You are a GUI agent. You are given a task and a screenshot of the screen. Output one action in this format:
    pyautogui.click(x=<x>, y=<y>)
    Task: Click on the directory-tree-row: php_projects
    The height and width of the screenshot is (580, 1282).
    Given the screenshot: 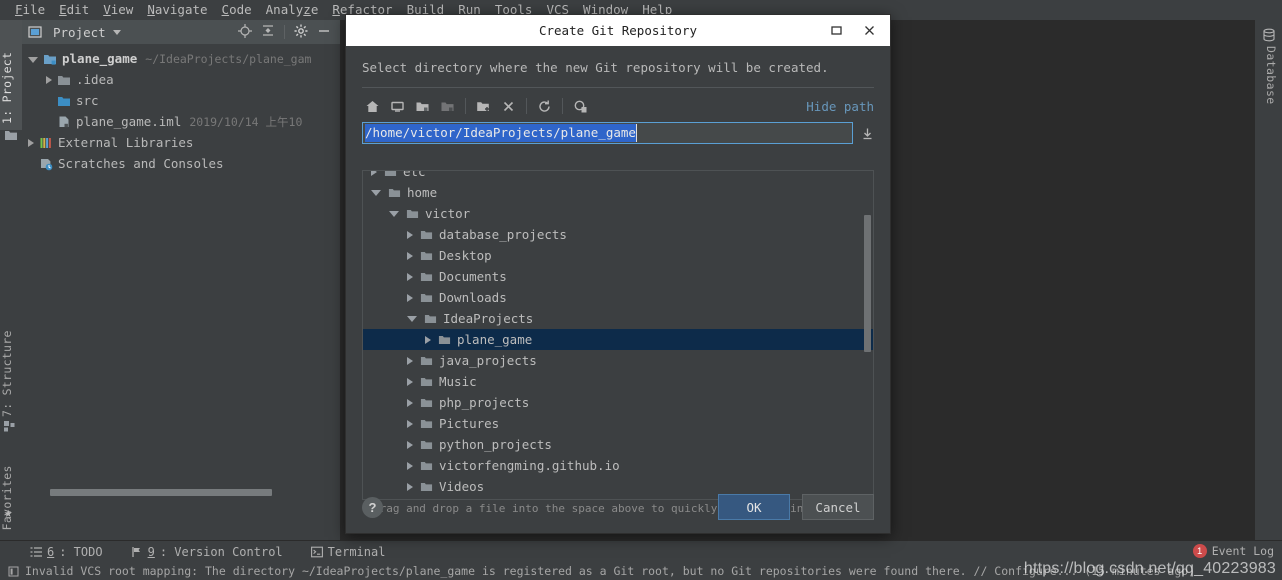 What is the action you would take?
    pyautogui.click(x=618, y=402)
    